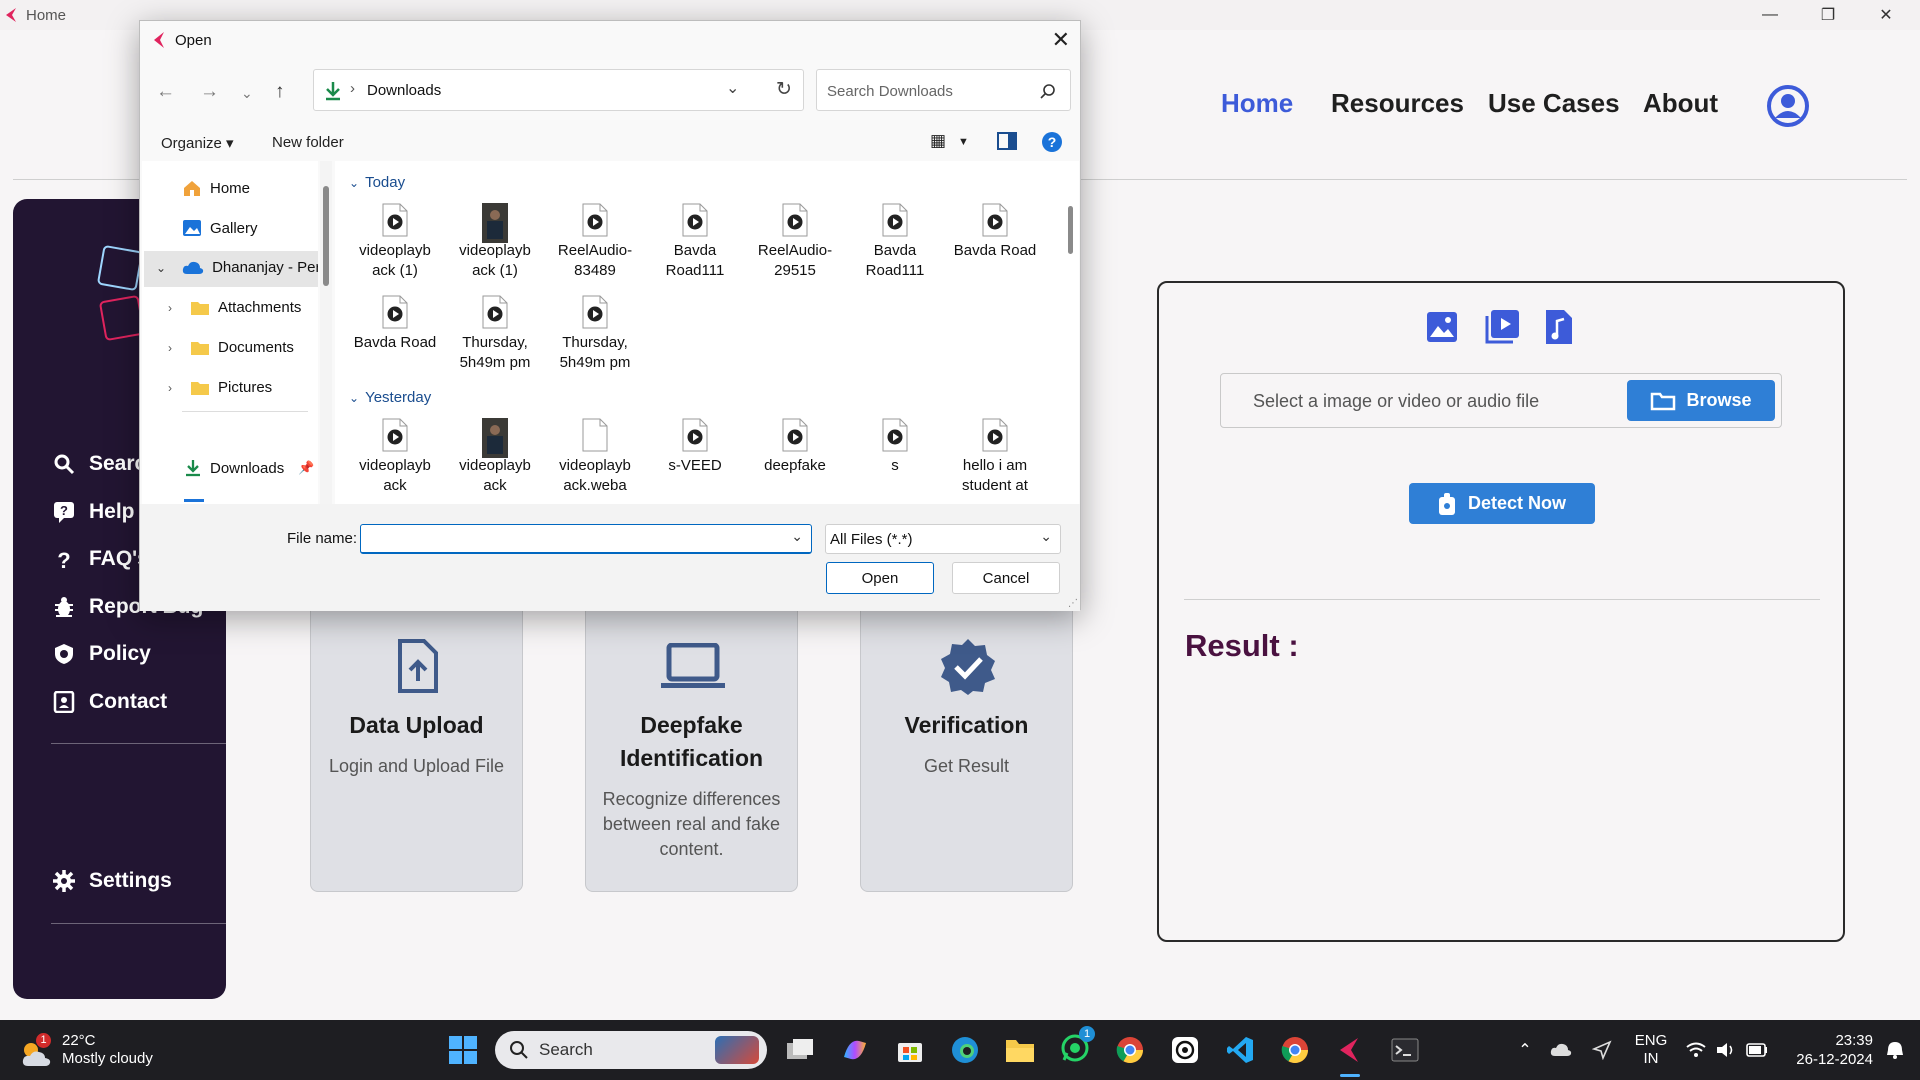  What do you see at coordinates (586, 539) in the screenshot?
I see `file-name-input: ⌄` at bounding box center [586, 539].